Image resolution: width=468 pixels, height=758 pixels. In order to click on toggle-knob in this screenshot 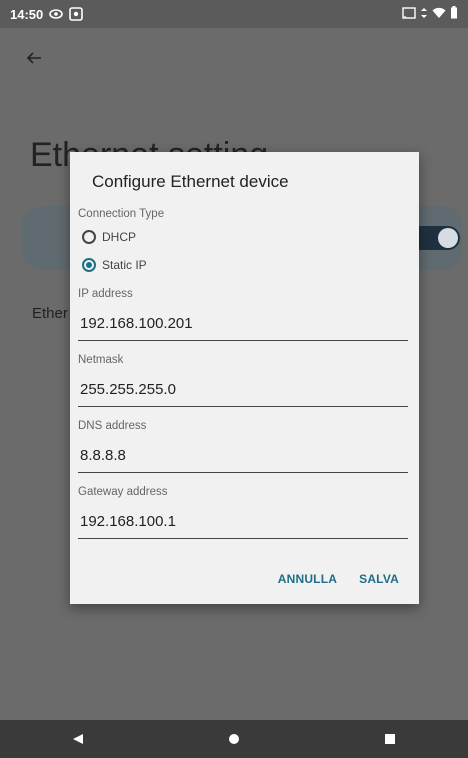, I will do `click(448, 238)`.